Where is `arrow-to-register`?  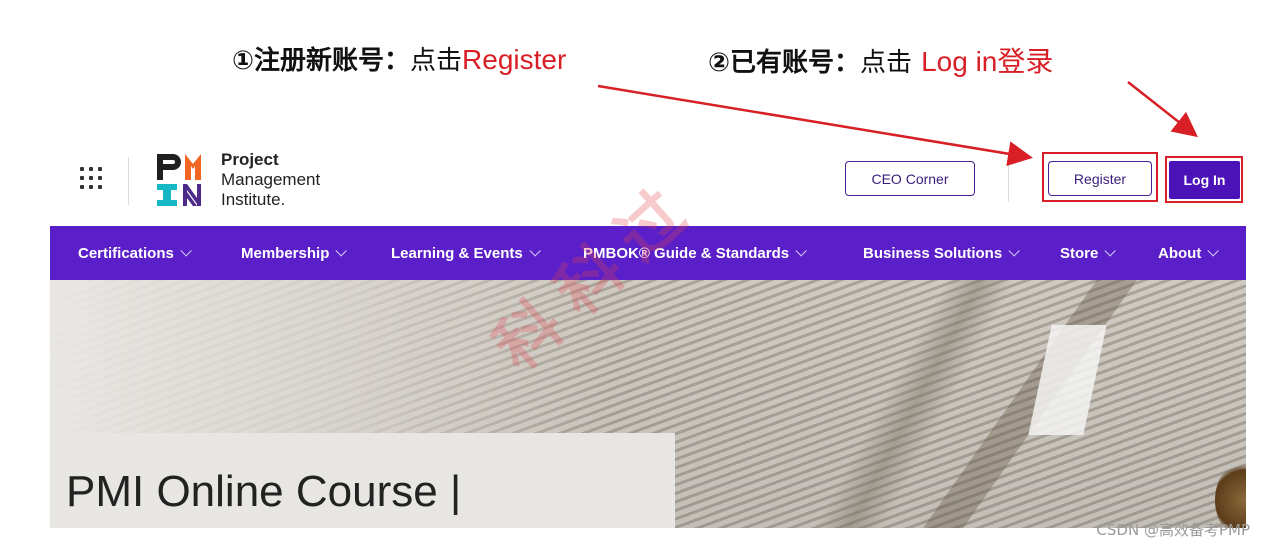 arrow-to-register is located at coordinates (815, 125).